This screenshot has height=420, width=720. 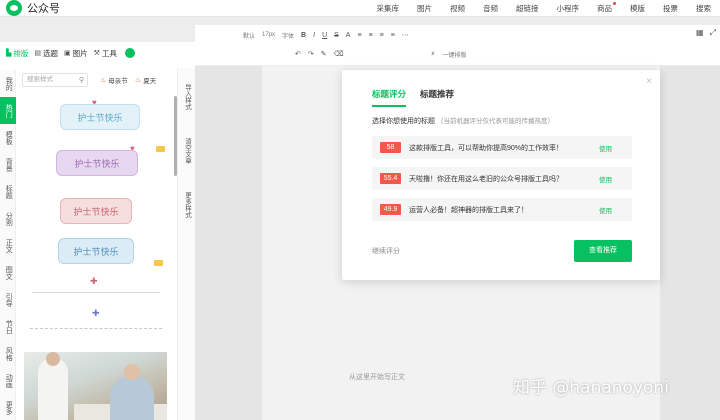 I want to click on tab-title-score: 标题评分, so click(x=389, y=97).